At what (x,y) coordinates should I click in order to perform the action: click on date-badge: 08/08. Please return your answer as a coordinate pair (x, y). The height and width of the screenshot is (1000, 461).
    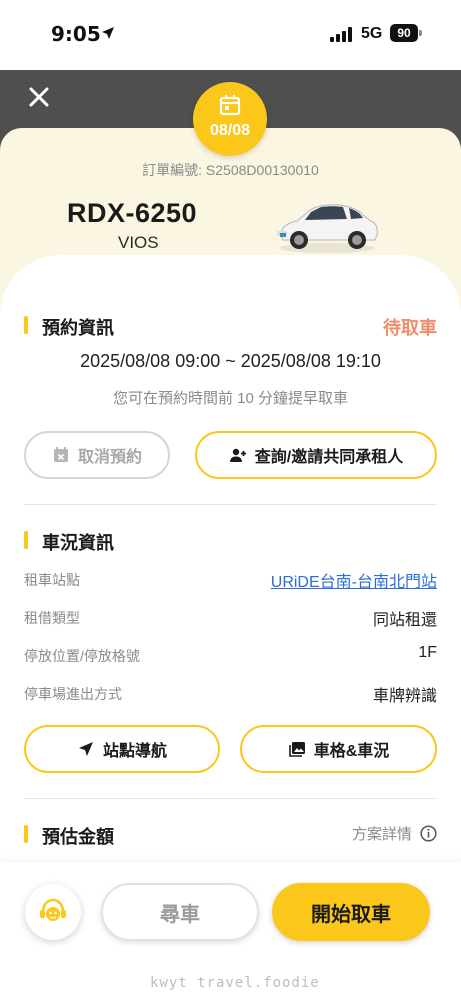
    Looking at the image, I should click on (230, 119).